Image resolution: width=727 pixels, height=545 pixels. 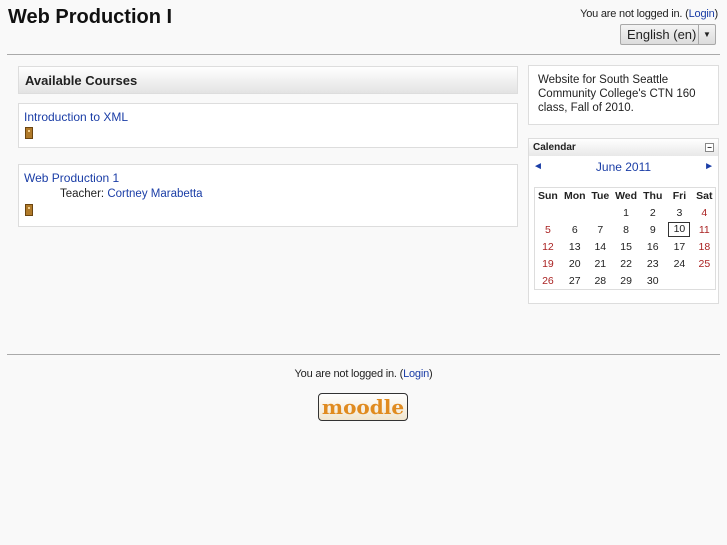 I want to click on course-link: Introduction to XML, so click(x=76, y=117).